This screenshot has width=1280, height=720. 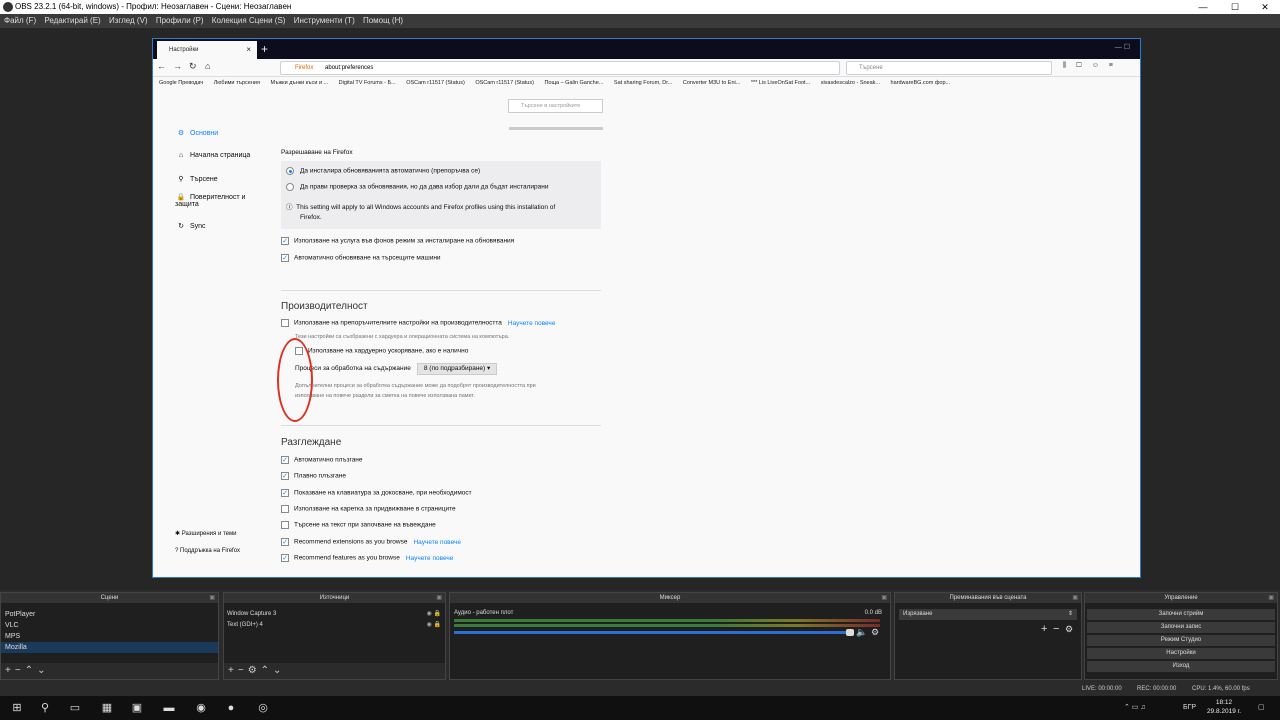 What do you see at coordinates (1181, 640) in the screenshot?
I see `studio-mode-button: Режим Студио` at bounding box center [1181, 640].